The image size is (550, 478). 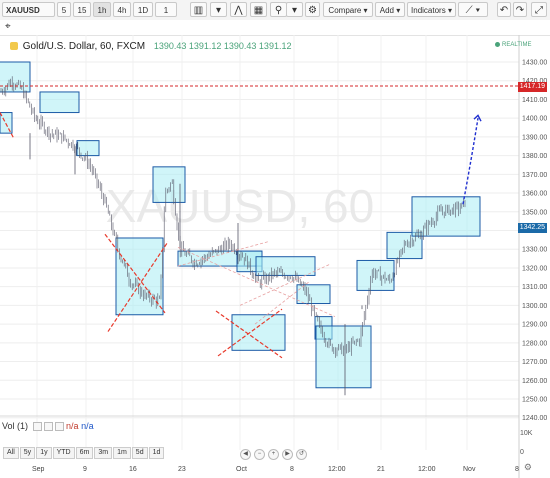 I want to click on volume-hide-icon, so click(x=37, y=427).